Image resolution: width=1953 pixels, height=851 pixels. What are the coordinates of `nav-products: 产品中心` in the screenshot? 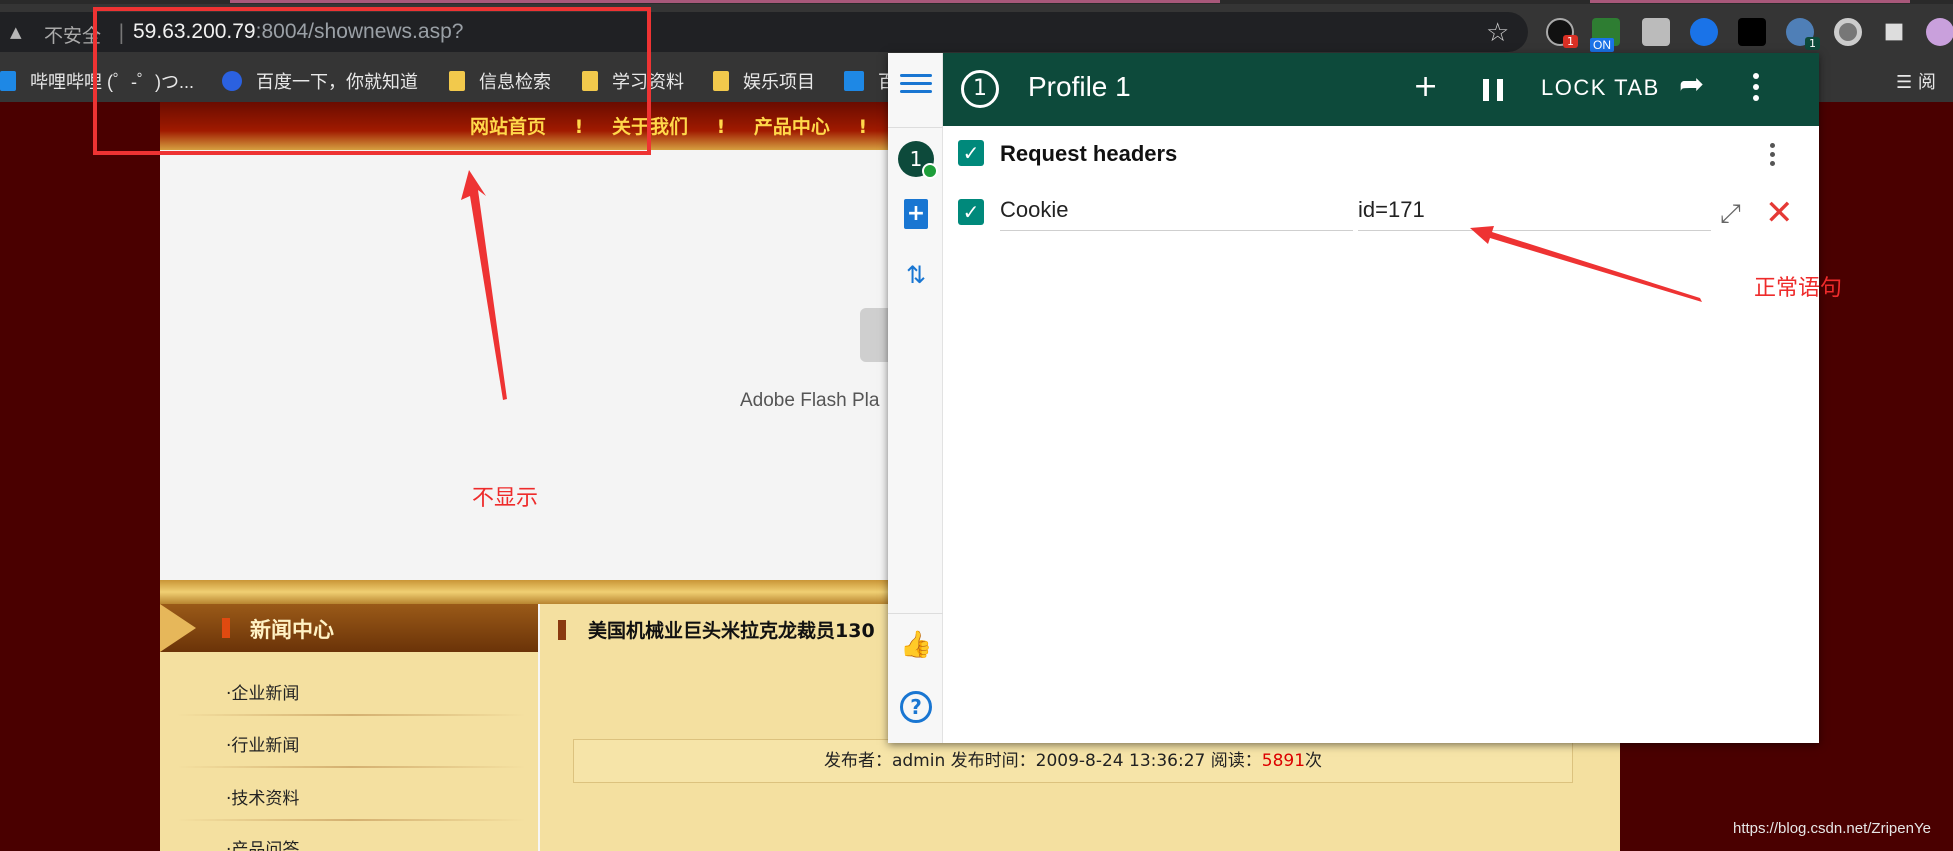 It's located at (792, 127).